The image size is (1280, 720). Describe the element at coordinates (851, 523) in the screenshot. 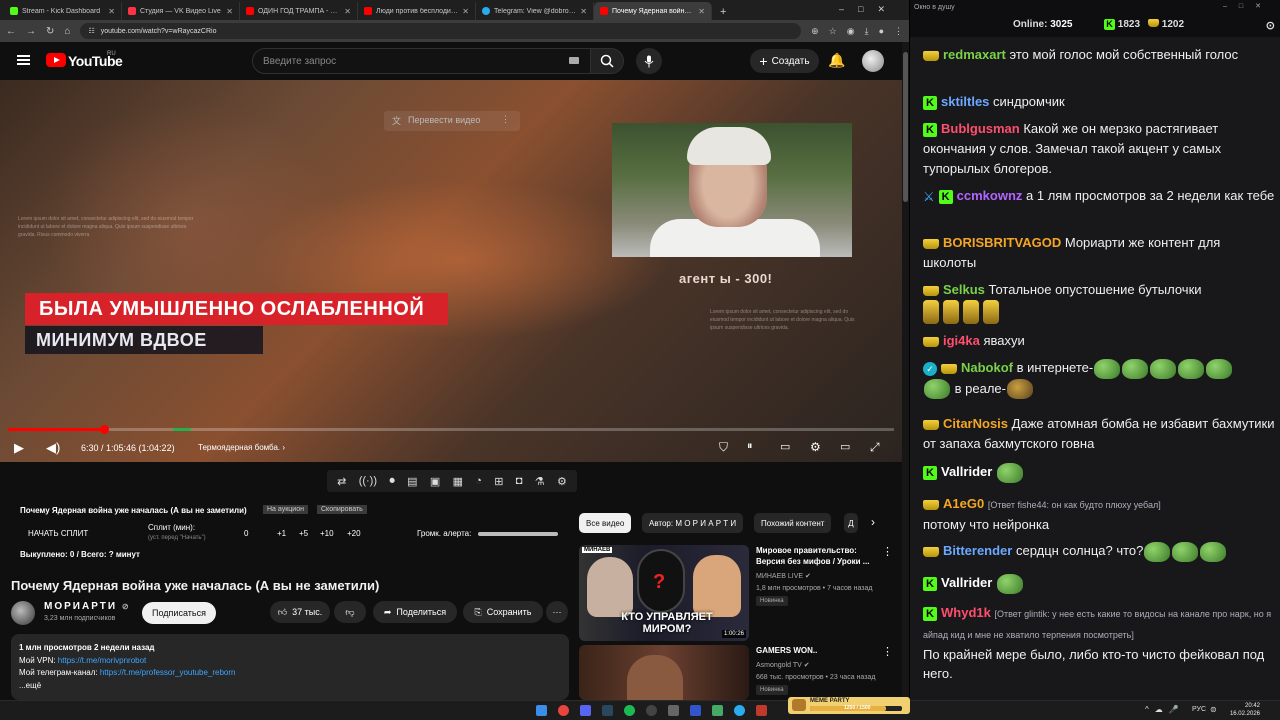

I see `chip-more: Д` at that location.